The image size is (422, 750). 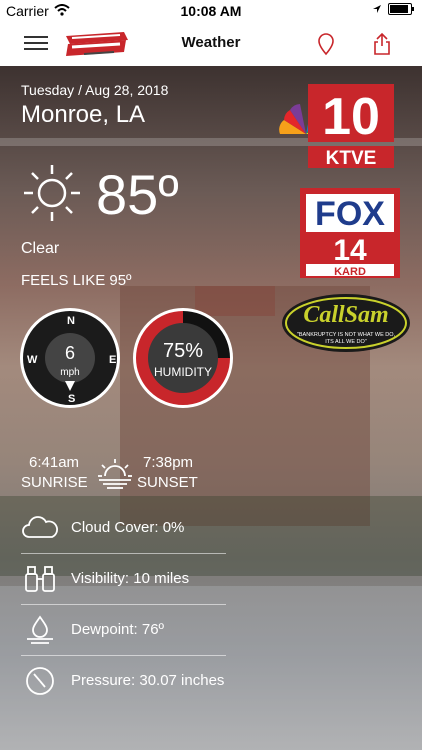 I want to click on sunset-time: 7:38pm, so click(x=168, y=462).